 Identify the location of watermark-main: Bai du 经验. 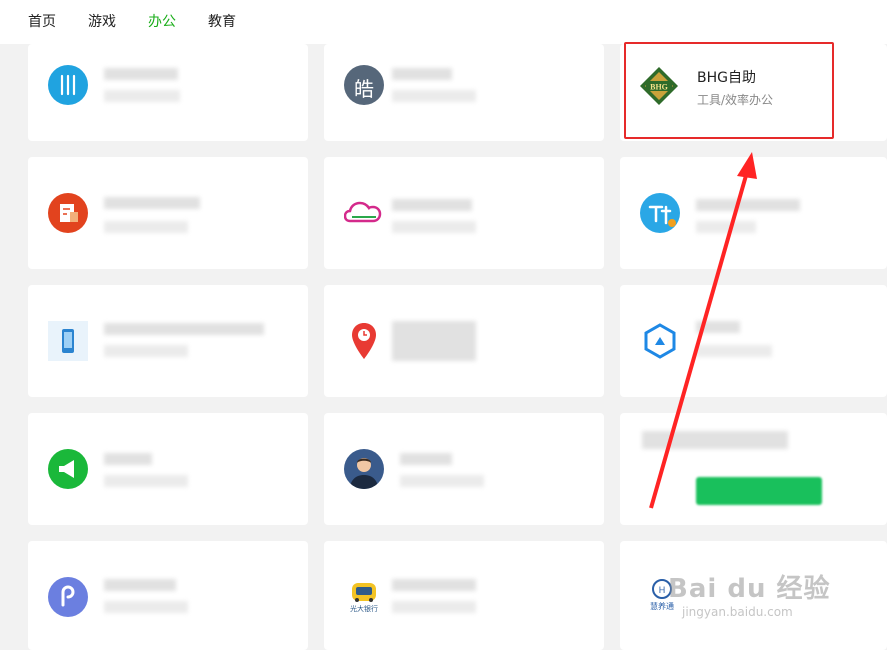
(749, 589).